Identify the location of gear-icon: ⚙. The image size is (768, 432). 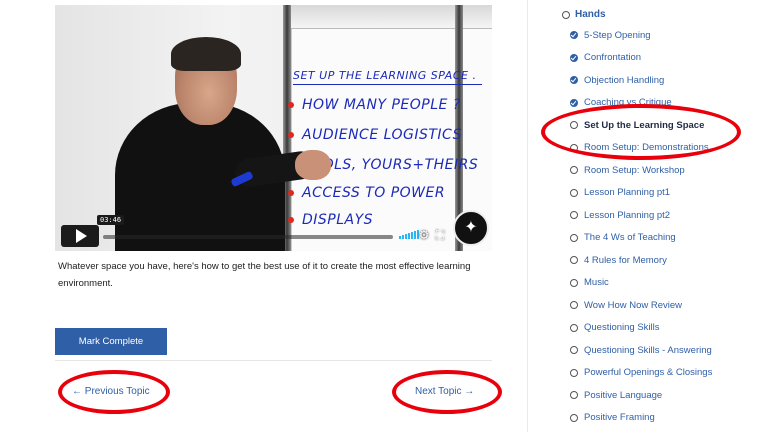
(424, 235).